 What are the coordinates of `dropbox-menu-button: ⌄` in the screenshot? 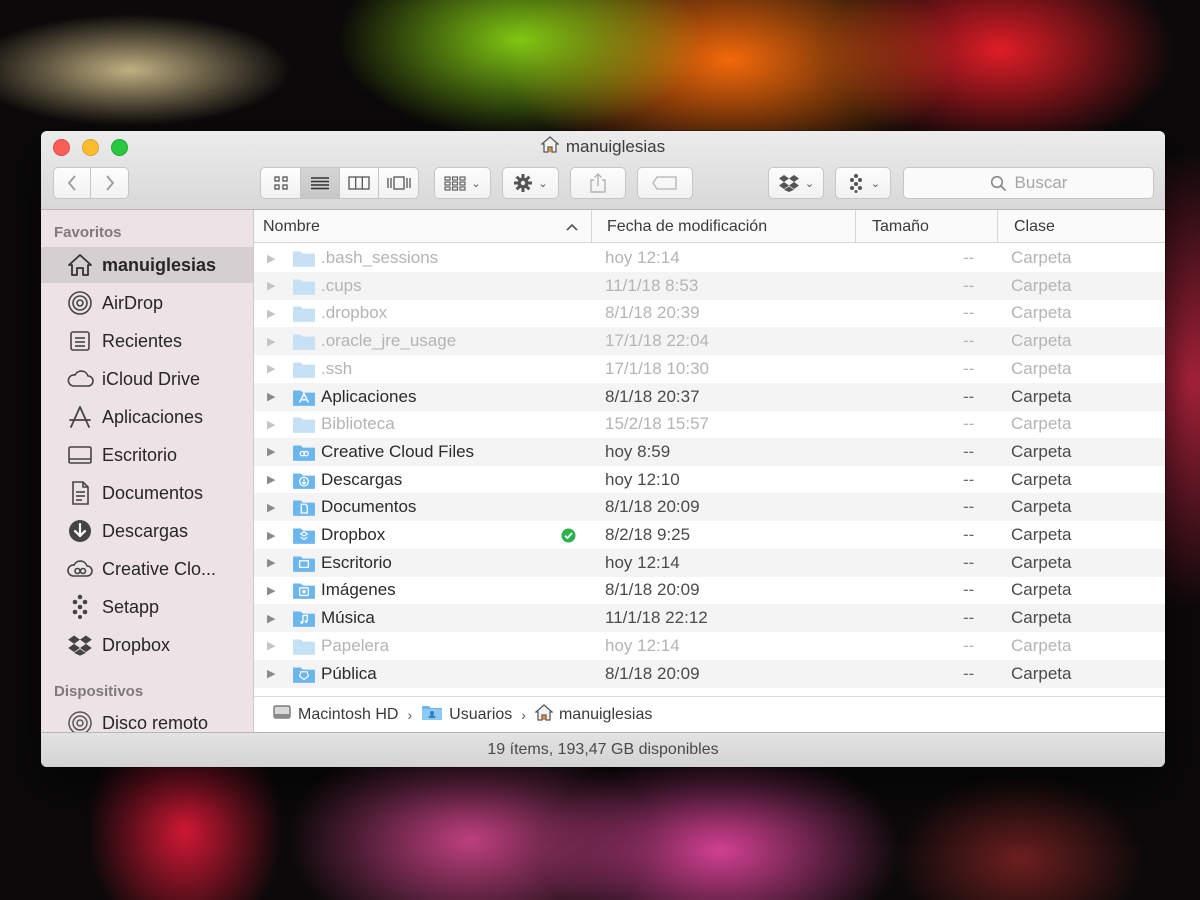 It's located at (796, 183).